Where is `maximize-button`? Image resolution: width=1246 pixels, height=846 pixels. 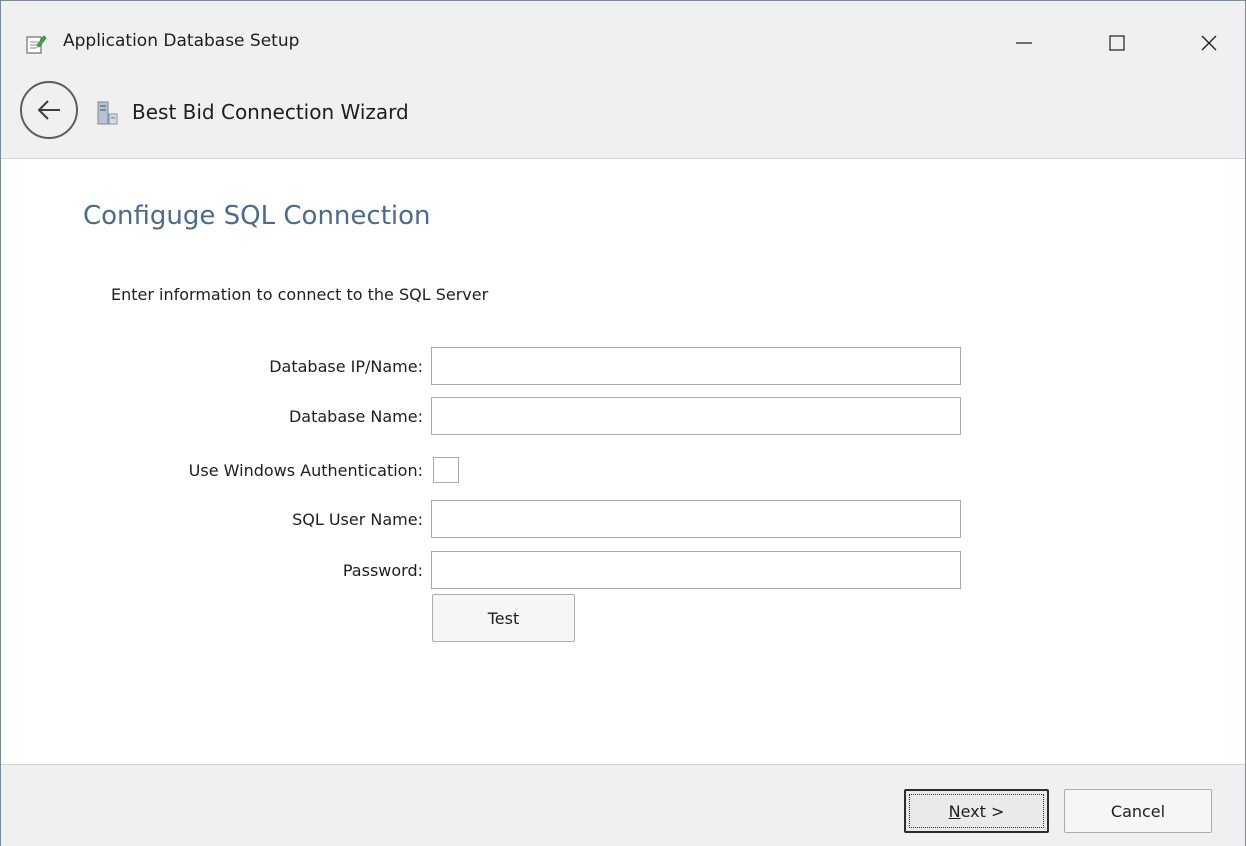 maximize-button is located at coordinates (1117, 43).